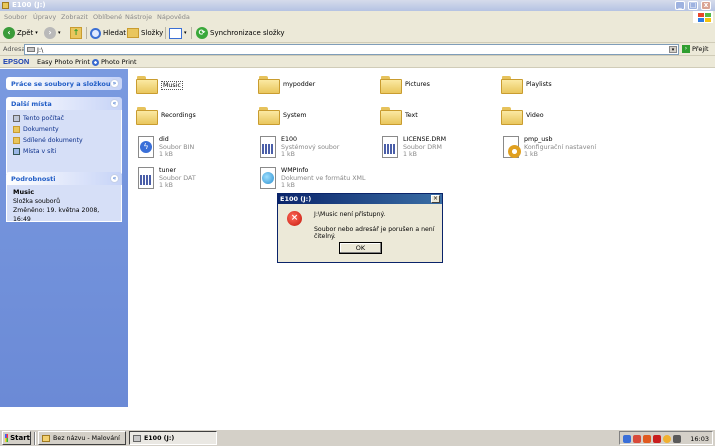 The width and height of the screenshot is (715, 446). Describe the element at coordinates (5, 5) in the screenshot. I see `folder-window-icon` at that location.